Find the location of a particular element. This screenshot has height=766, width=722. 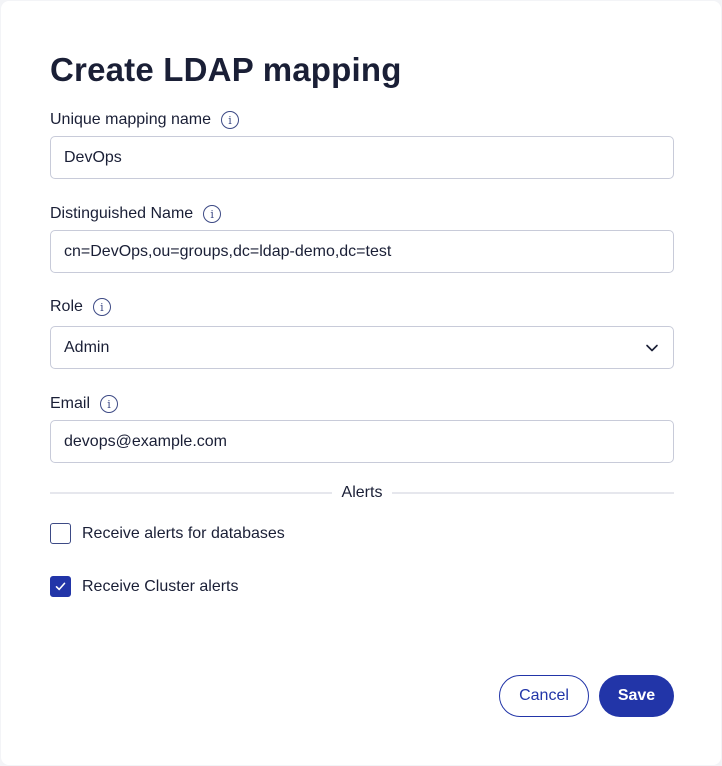

dialog-title: Create LDAP mapping is located at coordinates (226, 69).